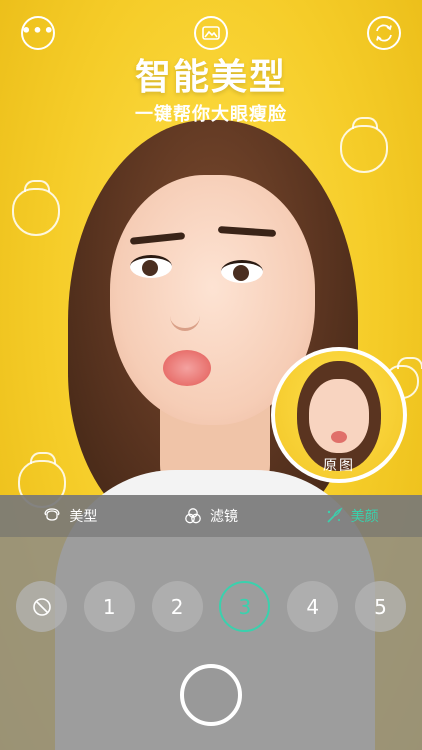  What do you see at coordinates (313, 606) in the screenshot?
I see `level-4-button: 4` at bounding box center [313, 606].